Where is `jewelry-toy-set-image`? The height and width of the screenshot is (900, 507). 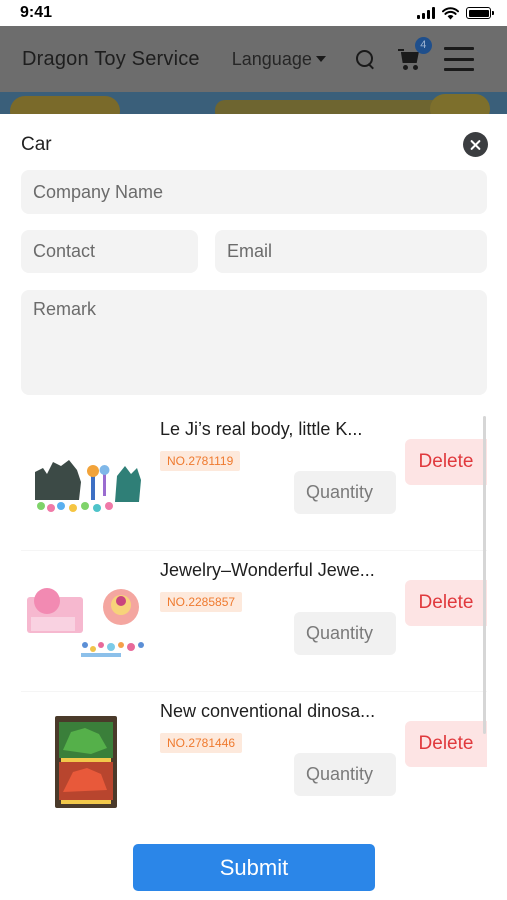 jewelry-toy-set-image is located at coordinates (85, 621).